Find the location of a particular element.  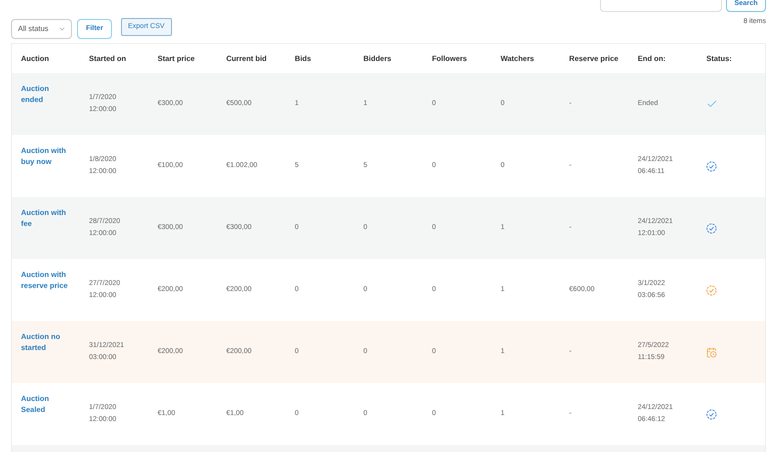

check-icon is located at coordinates (712, 104).